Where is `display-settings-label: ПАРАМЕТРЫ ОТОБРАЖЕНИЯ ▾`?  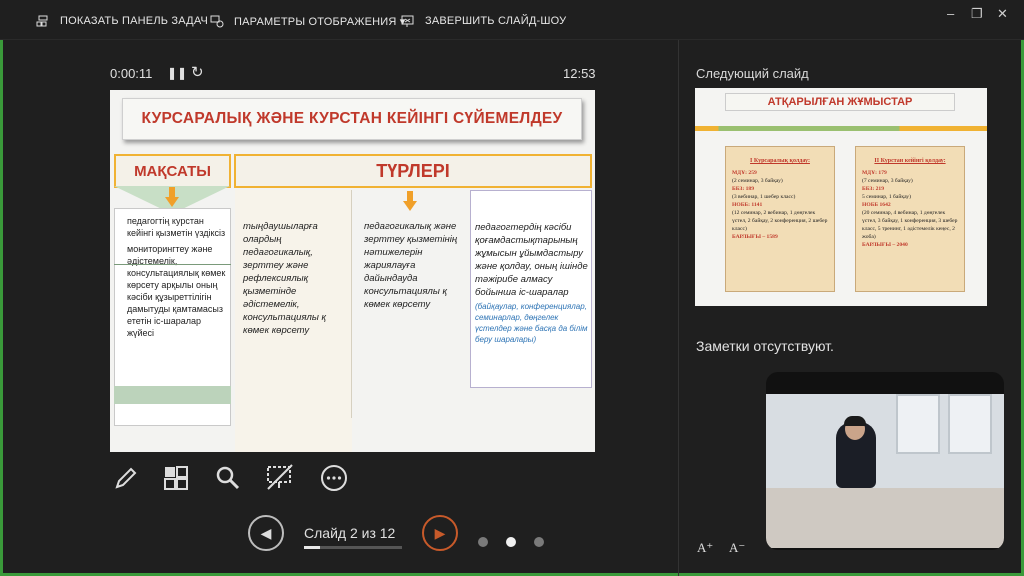
display-settings-label: ПАРАМЕТРЫ ОТОБРАЖЕНИЯ ▾ is located at coordinates (320, 21).